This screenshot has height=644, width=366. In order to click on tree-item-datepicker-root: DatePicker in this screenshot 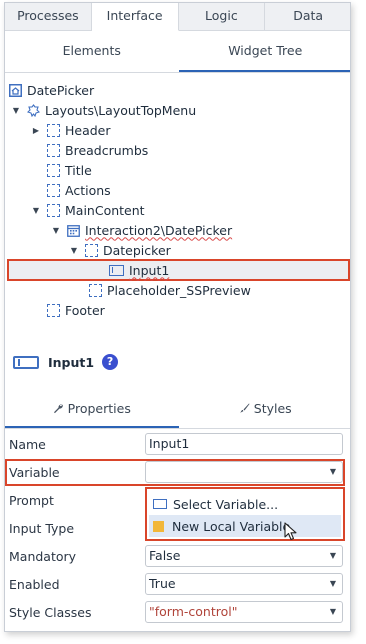, I will do `click(51, 90)`.